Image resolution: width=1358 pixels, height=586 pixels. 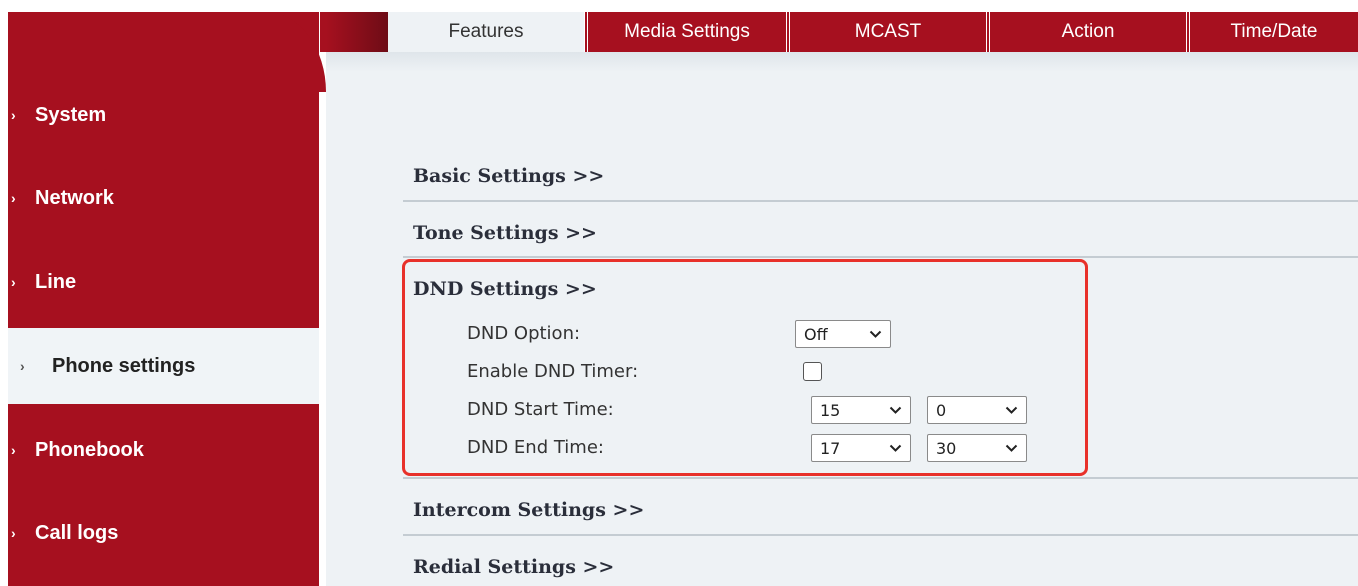 What do you see at coordinates (842, 62) in the screenshot?
I see `tab-underline` at bounding box center [842, 62].